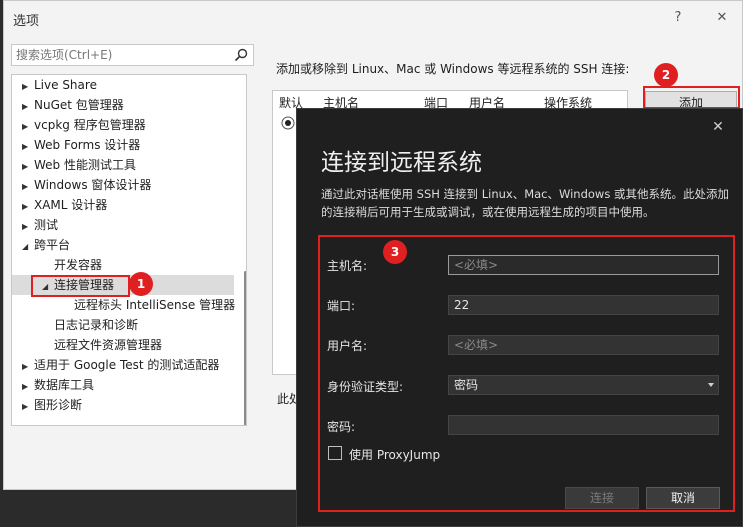  What do you see at coordinates (245, 348) in the screenshot?
I see `tree-scrollbar` at bounding box center [245, 348].